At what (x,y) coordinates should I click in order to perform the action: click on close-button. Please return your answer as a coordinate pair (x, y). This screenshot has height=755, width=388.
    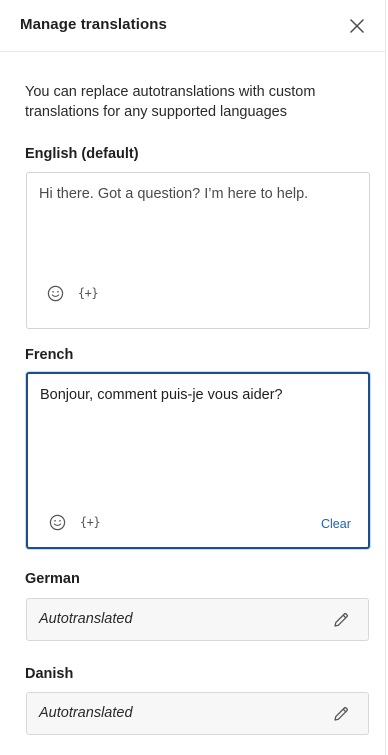
    Looking at the image, I should click on (357, 26).